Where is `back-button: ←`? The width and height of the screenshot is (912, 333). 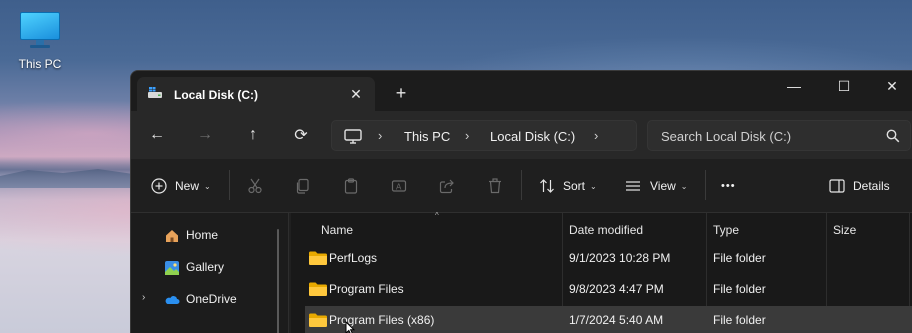
back-button: ← is located at coordinates (157, 135).